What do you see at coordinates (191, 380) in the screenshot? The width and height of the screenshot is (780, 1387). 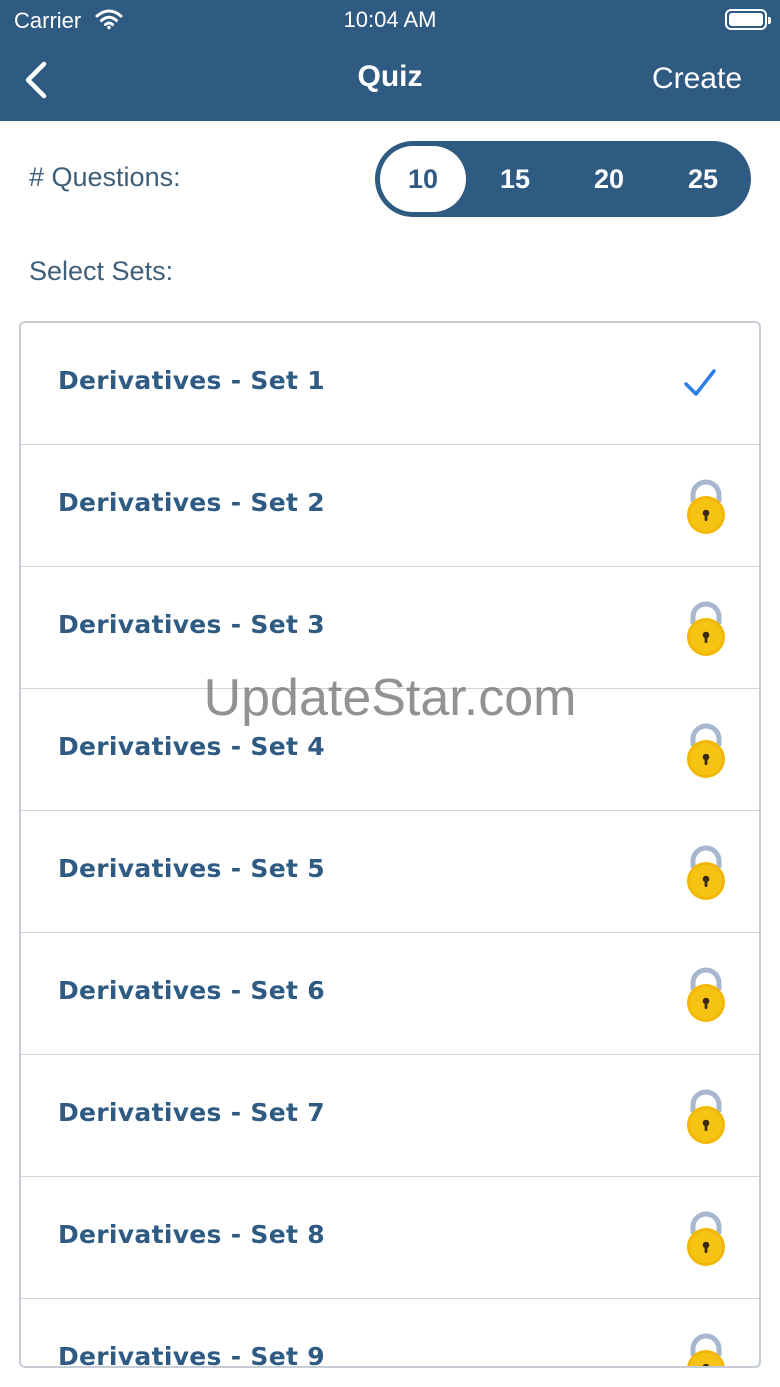 I see `set-label: Derivatives - Set 1` at bounding box center [191, 380].